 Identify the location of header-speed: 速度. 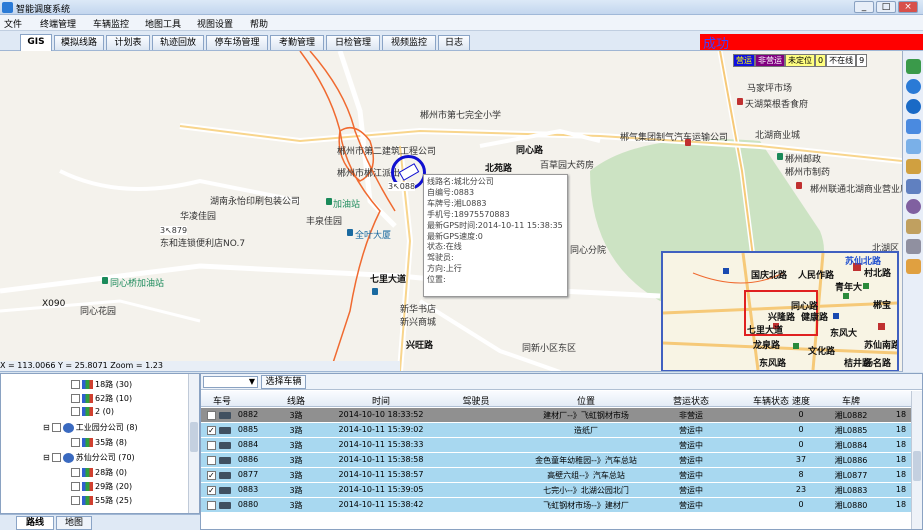
(801, 400).